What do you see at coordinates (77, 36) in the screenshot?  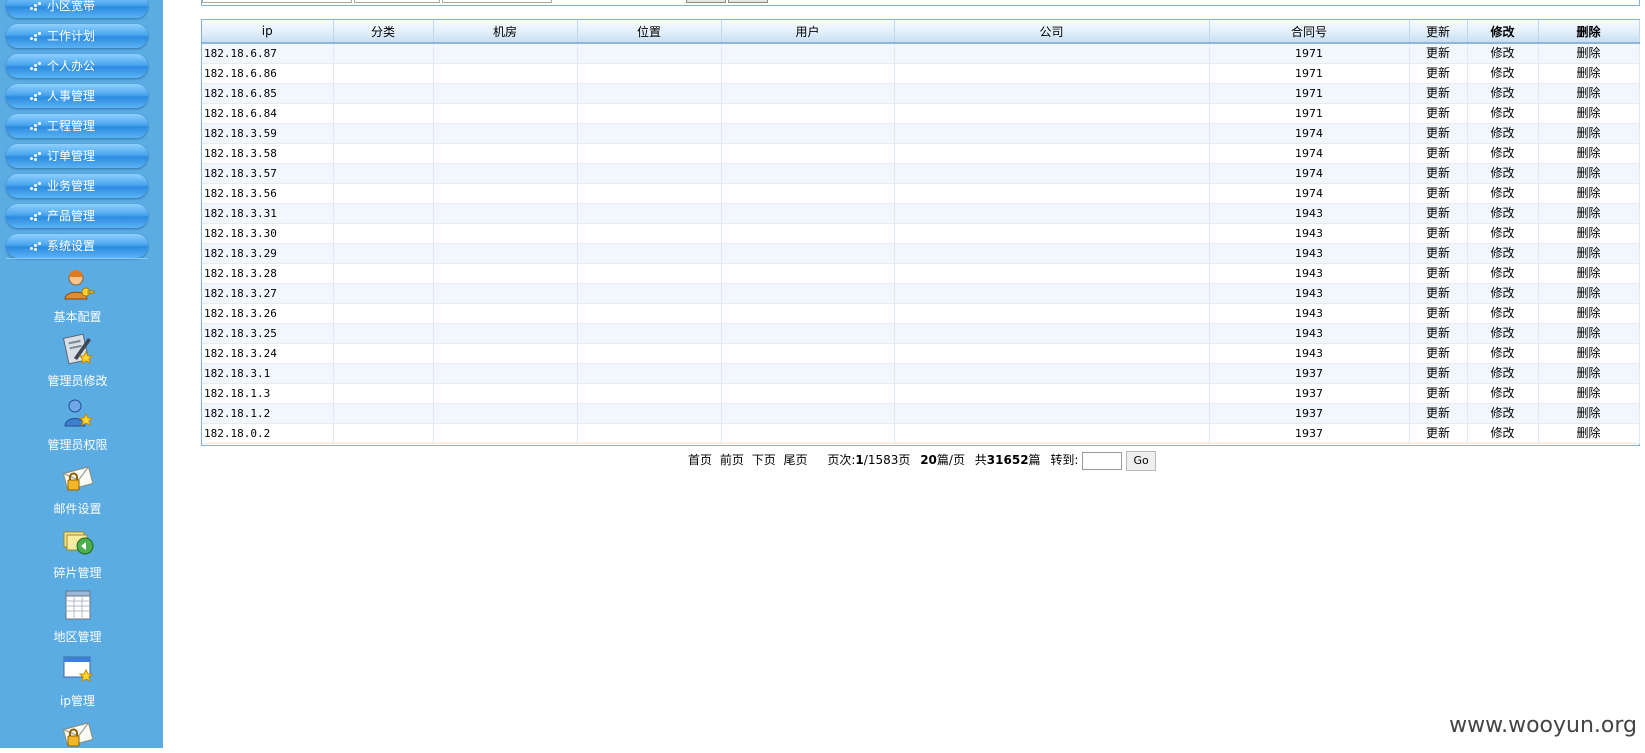 I see `menu-work-plan: 工作计划` at bounding box center [77, 36].